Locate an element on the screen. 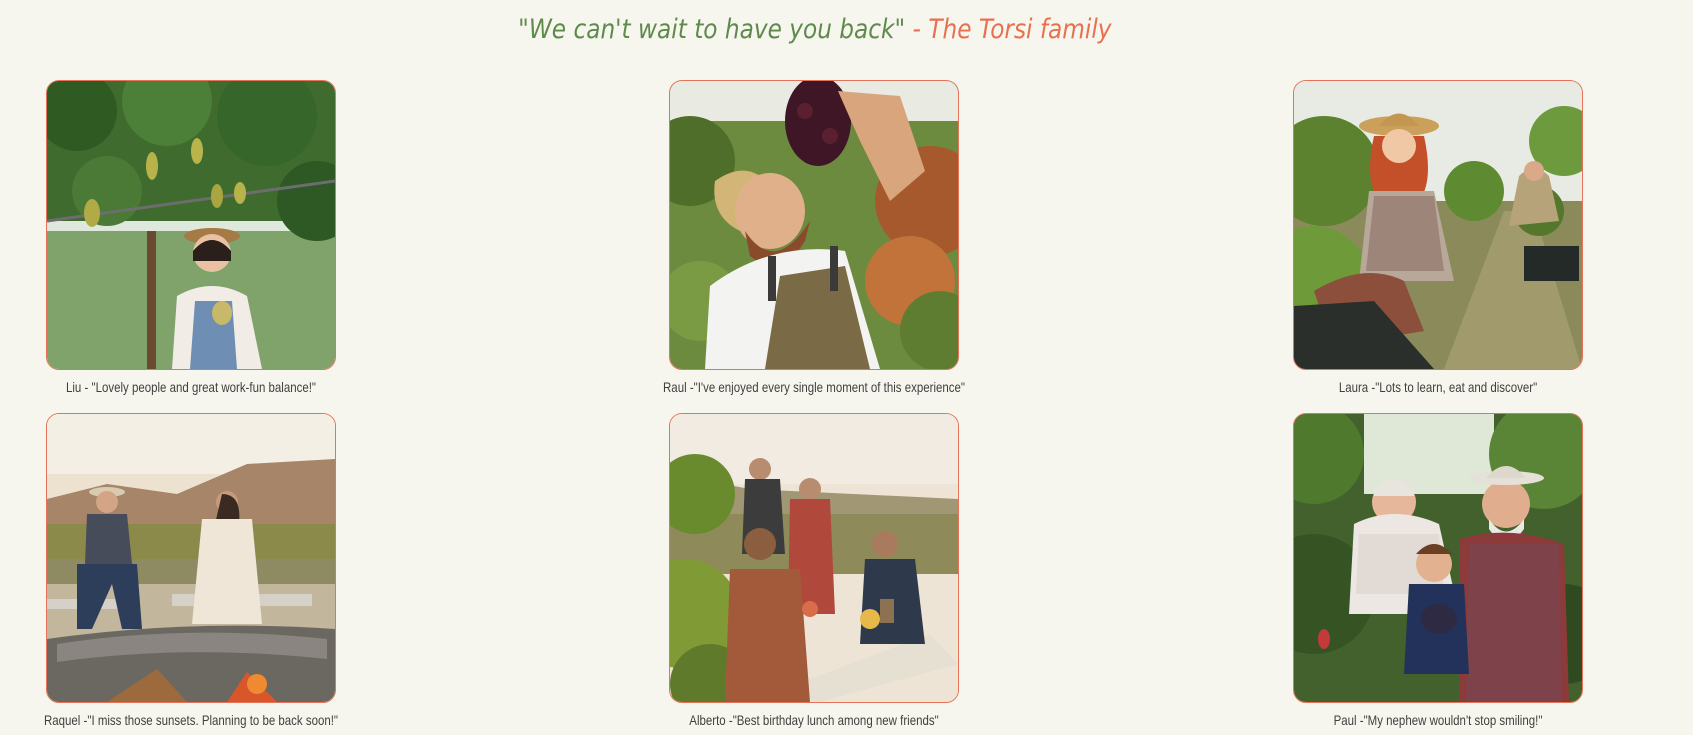 This screenshot has width=1693, height=735. woman-harvesting-grapes-photo is located at coordinates (1438, 225).